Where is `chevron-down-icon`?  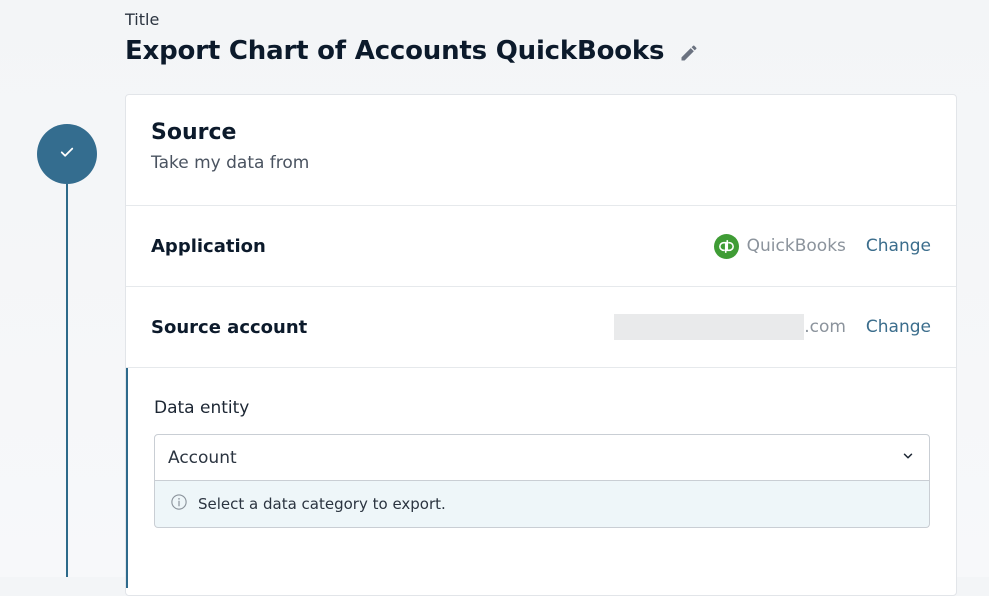
chevron-down-icon is located at coordinates (908, 457).